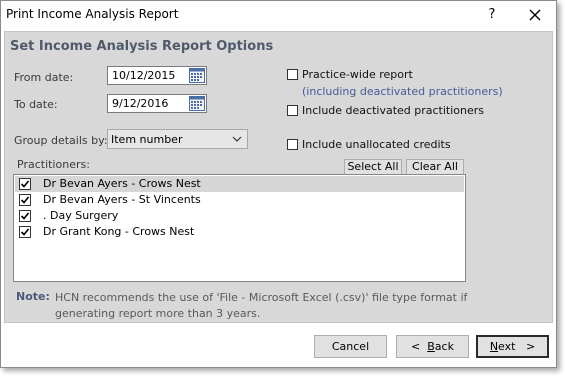 This screenshot has height=376, width=565. What do you see at coordinates (147, 139) in the screenshot?
I see `group-by-value: Item number` at bounding box center [147, 139].